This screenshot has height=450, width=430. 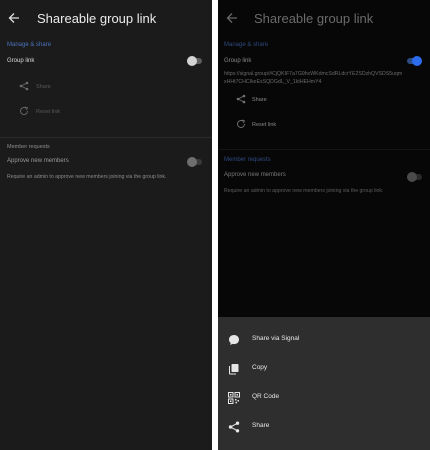 What do you see at coordinates (324, 383) in the screenshot?
I see `share-bottom-sheet: Share via Signal Copy QR Code Share` at bounding box center [324, 383].